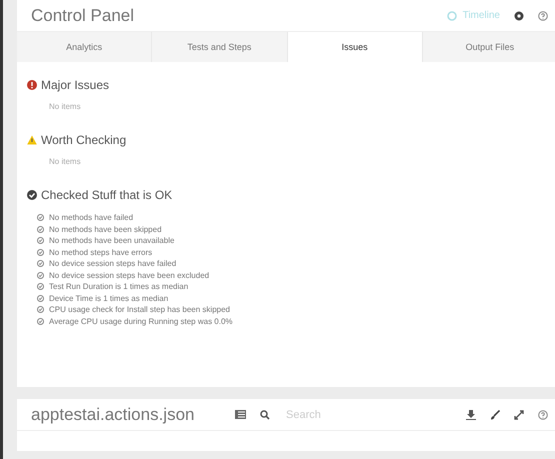 Image resolution: width=555 pixels, height=459 pixels. Describe the element at coordinates (32, 140) in the screenshot. I see `warning-icon` at that location.